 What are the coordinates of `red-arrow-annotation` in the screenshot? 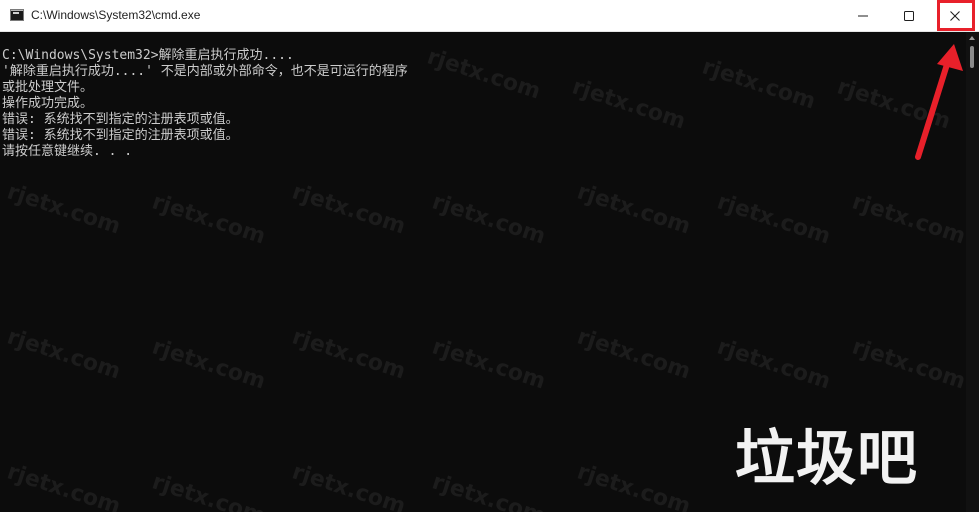 It's located at (939, 102).